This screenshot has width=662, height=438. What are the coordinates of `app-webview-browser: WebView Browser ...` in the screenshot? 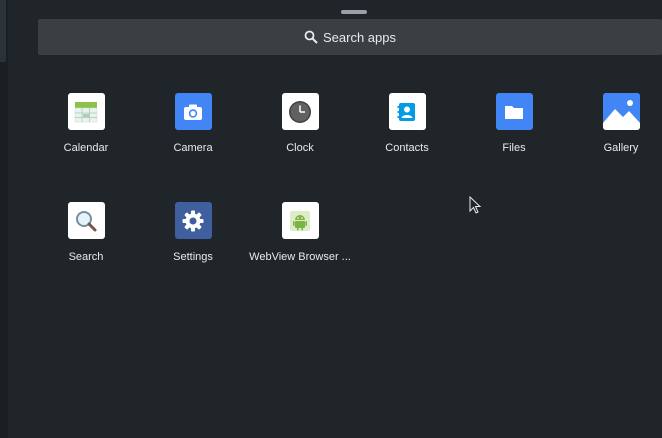 It's located at (300, 242).